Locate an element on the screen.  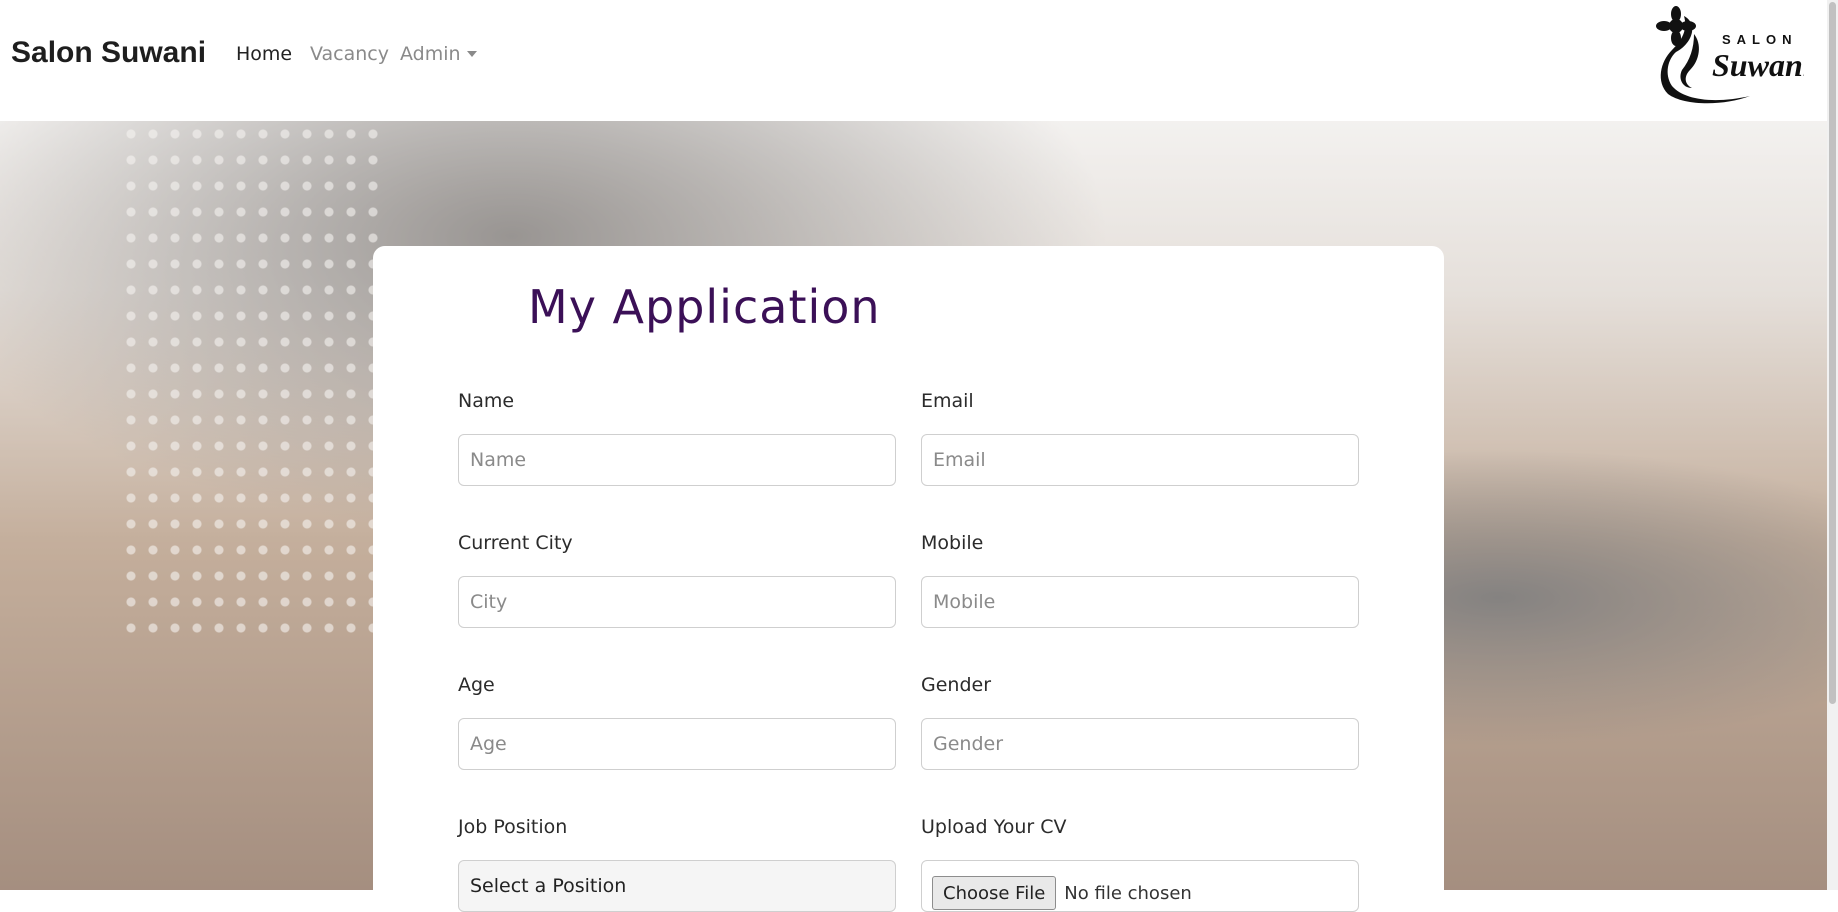
position-select: Select a Position is located at coordinates (677, 886).